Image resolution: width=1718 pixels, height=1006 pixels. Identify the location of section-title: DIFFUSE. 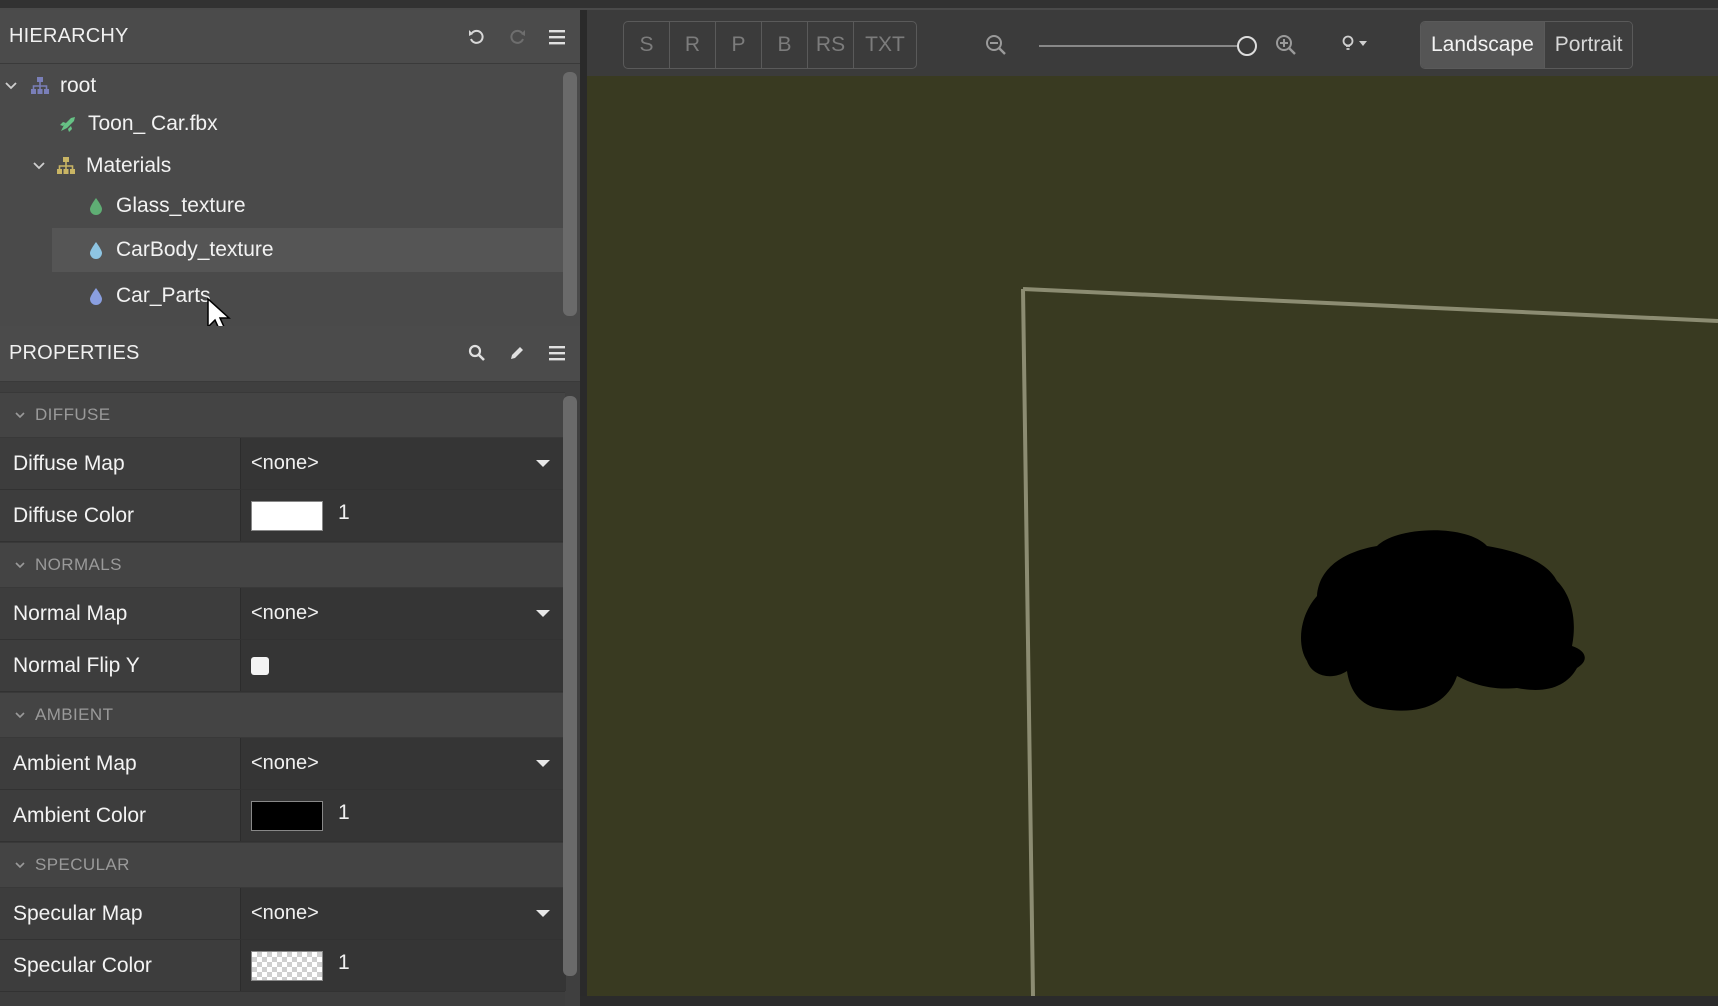
(73, 414).